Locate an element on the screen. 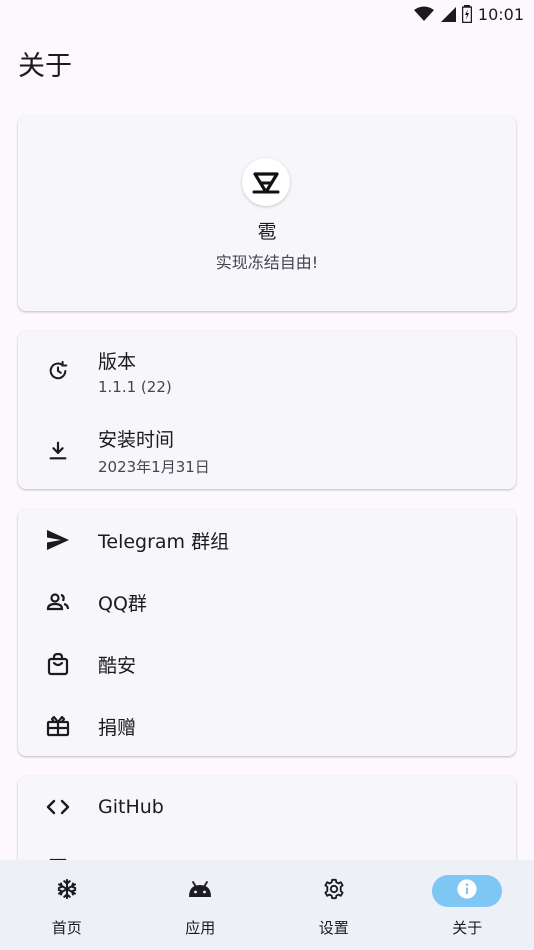 Image resolution: width=534 pixels, height=950 pixels. battery-icon is located at coordinates (466, 14).